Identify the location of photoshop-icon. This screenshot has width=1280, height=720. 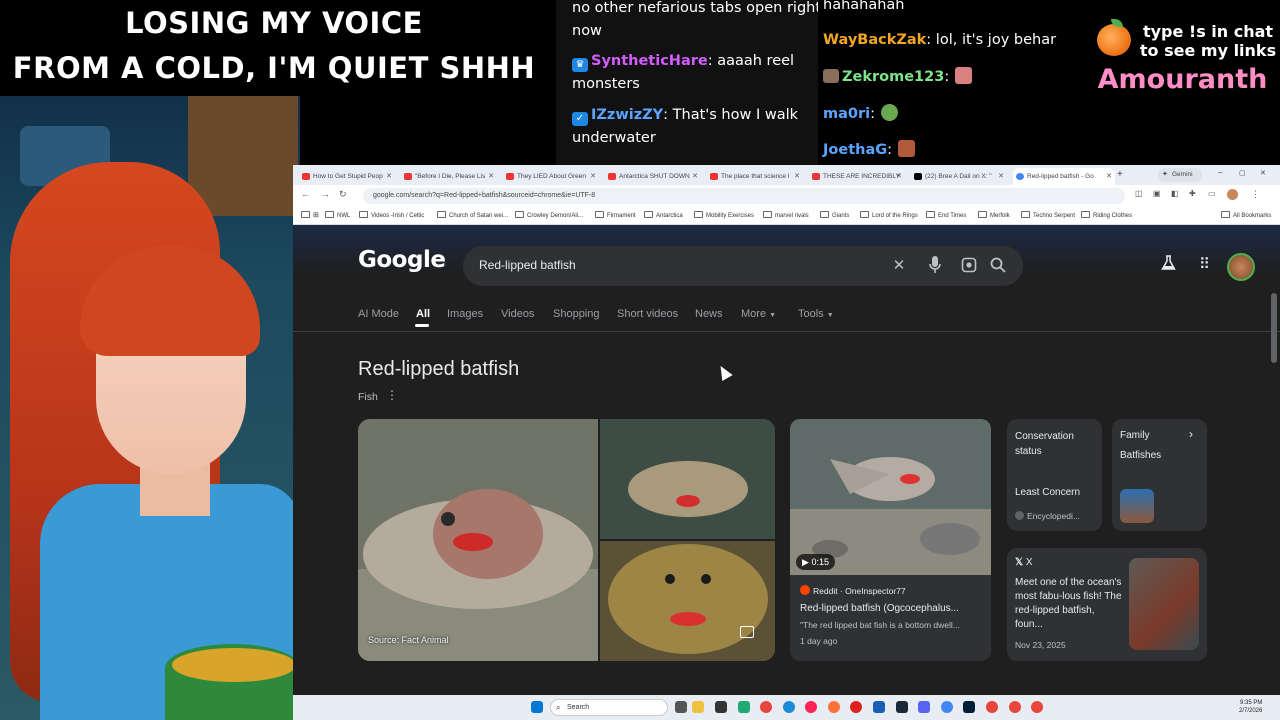
(969, 707).